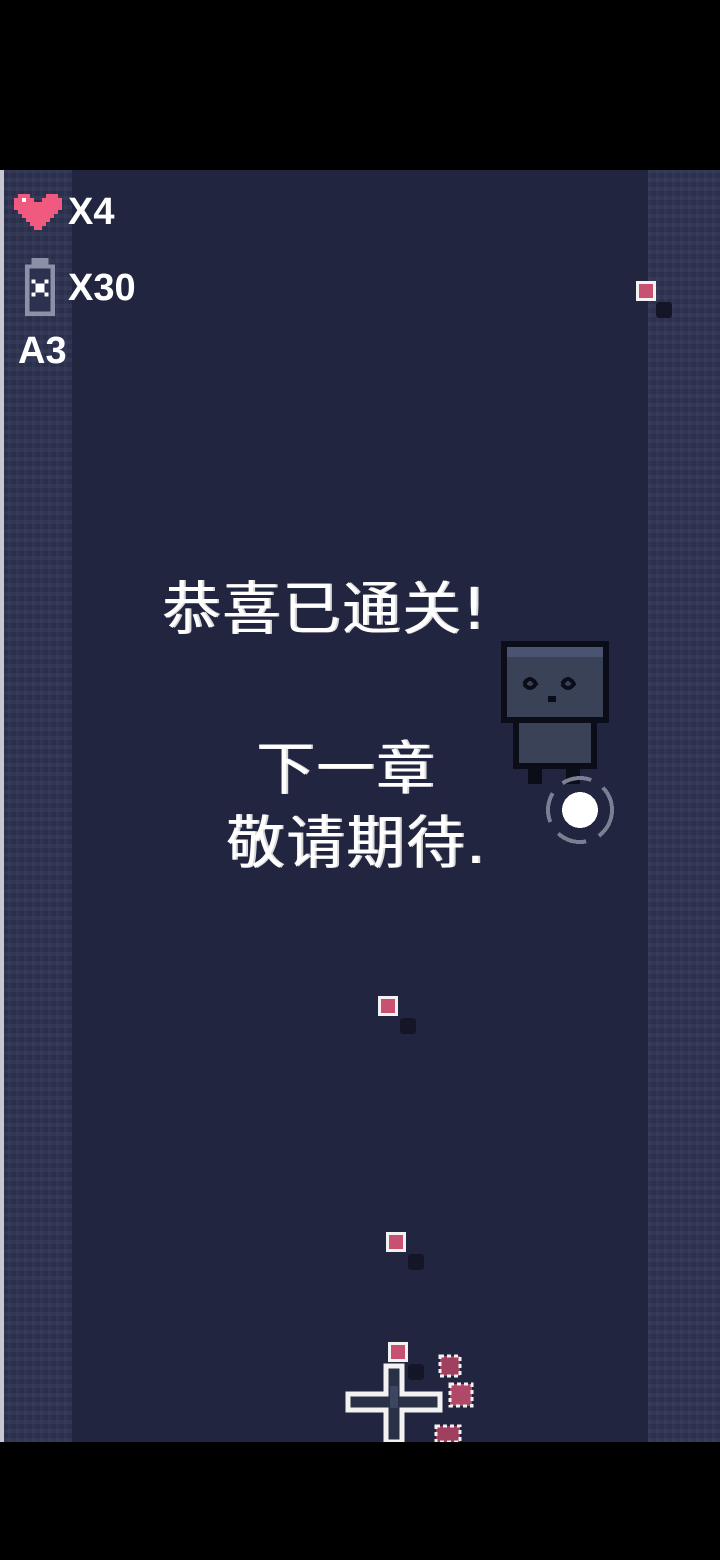  Describe the element at coordinates (102, 287) in the screenshot. I see `ammo-count: X30` at that location.